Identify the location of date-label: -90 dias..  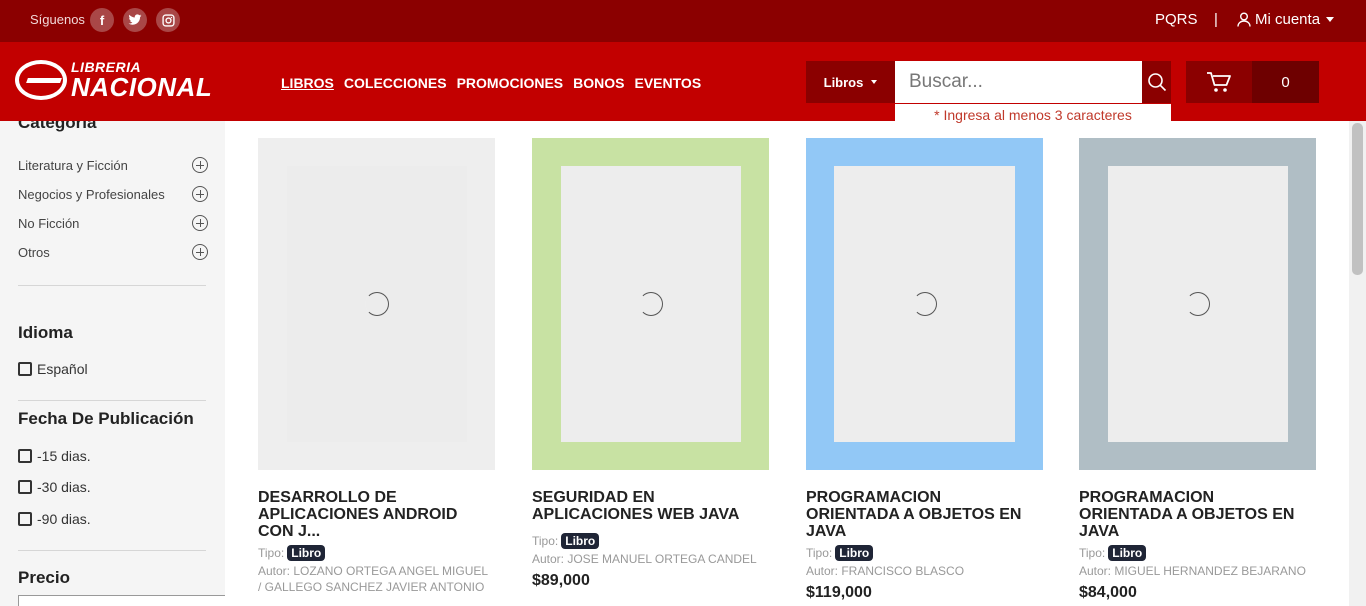
(64, 519).